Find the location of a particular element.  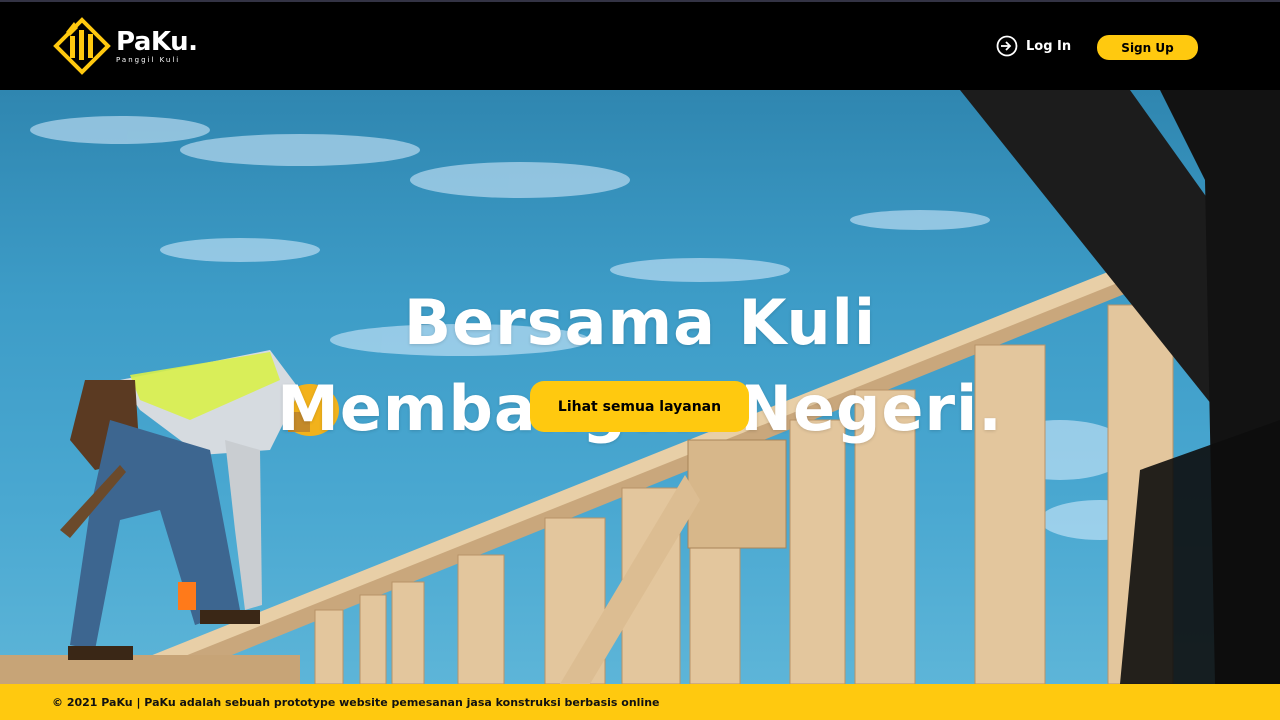

login-label: Log In is located at coordinates (1049, 46).